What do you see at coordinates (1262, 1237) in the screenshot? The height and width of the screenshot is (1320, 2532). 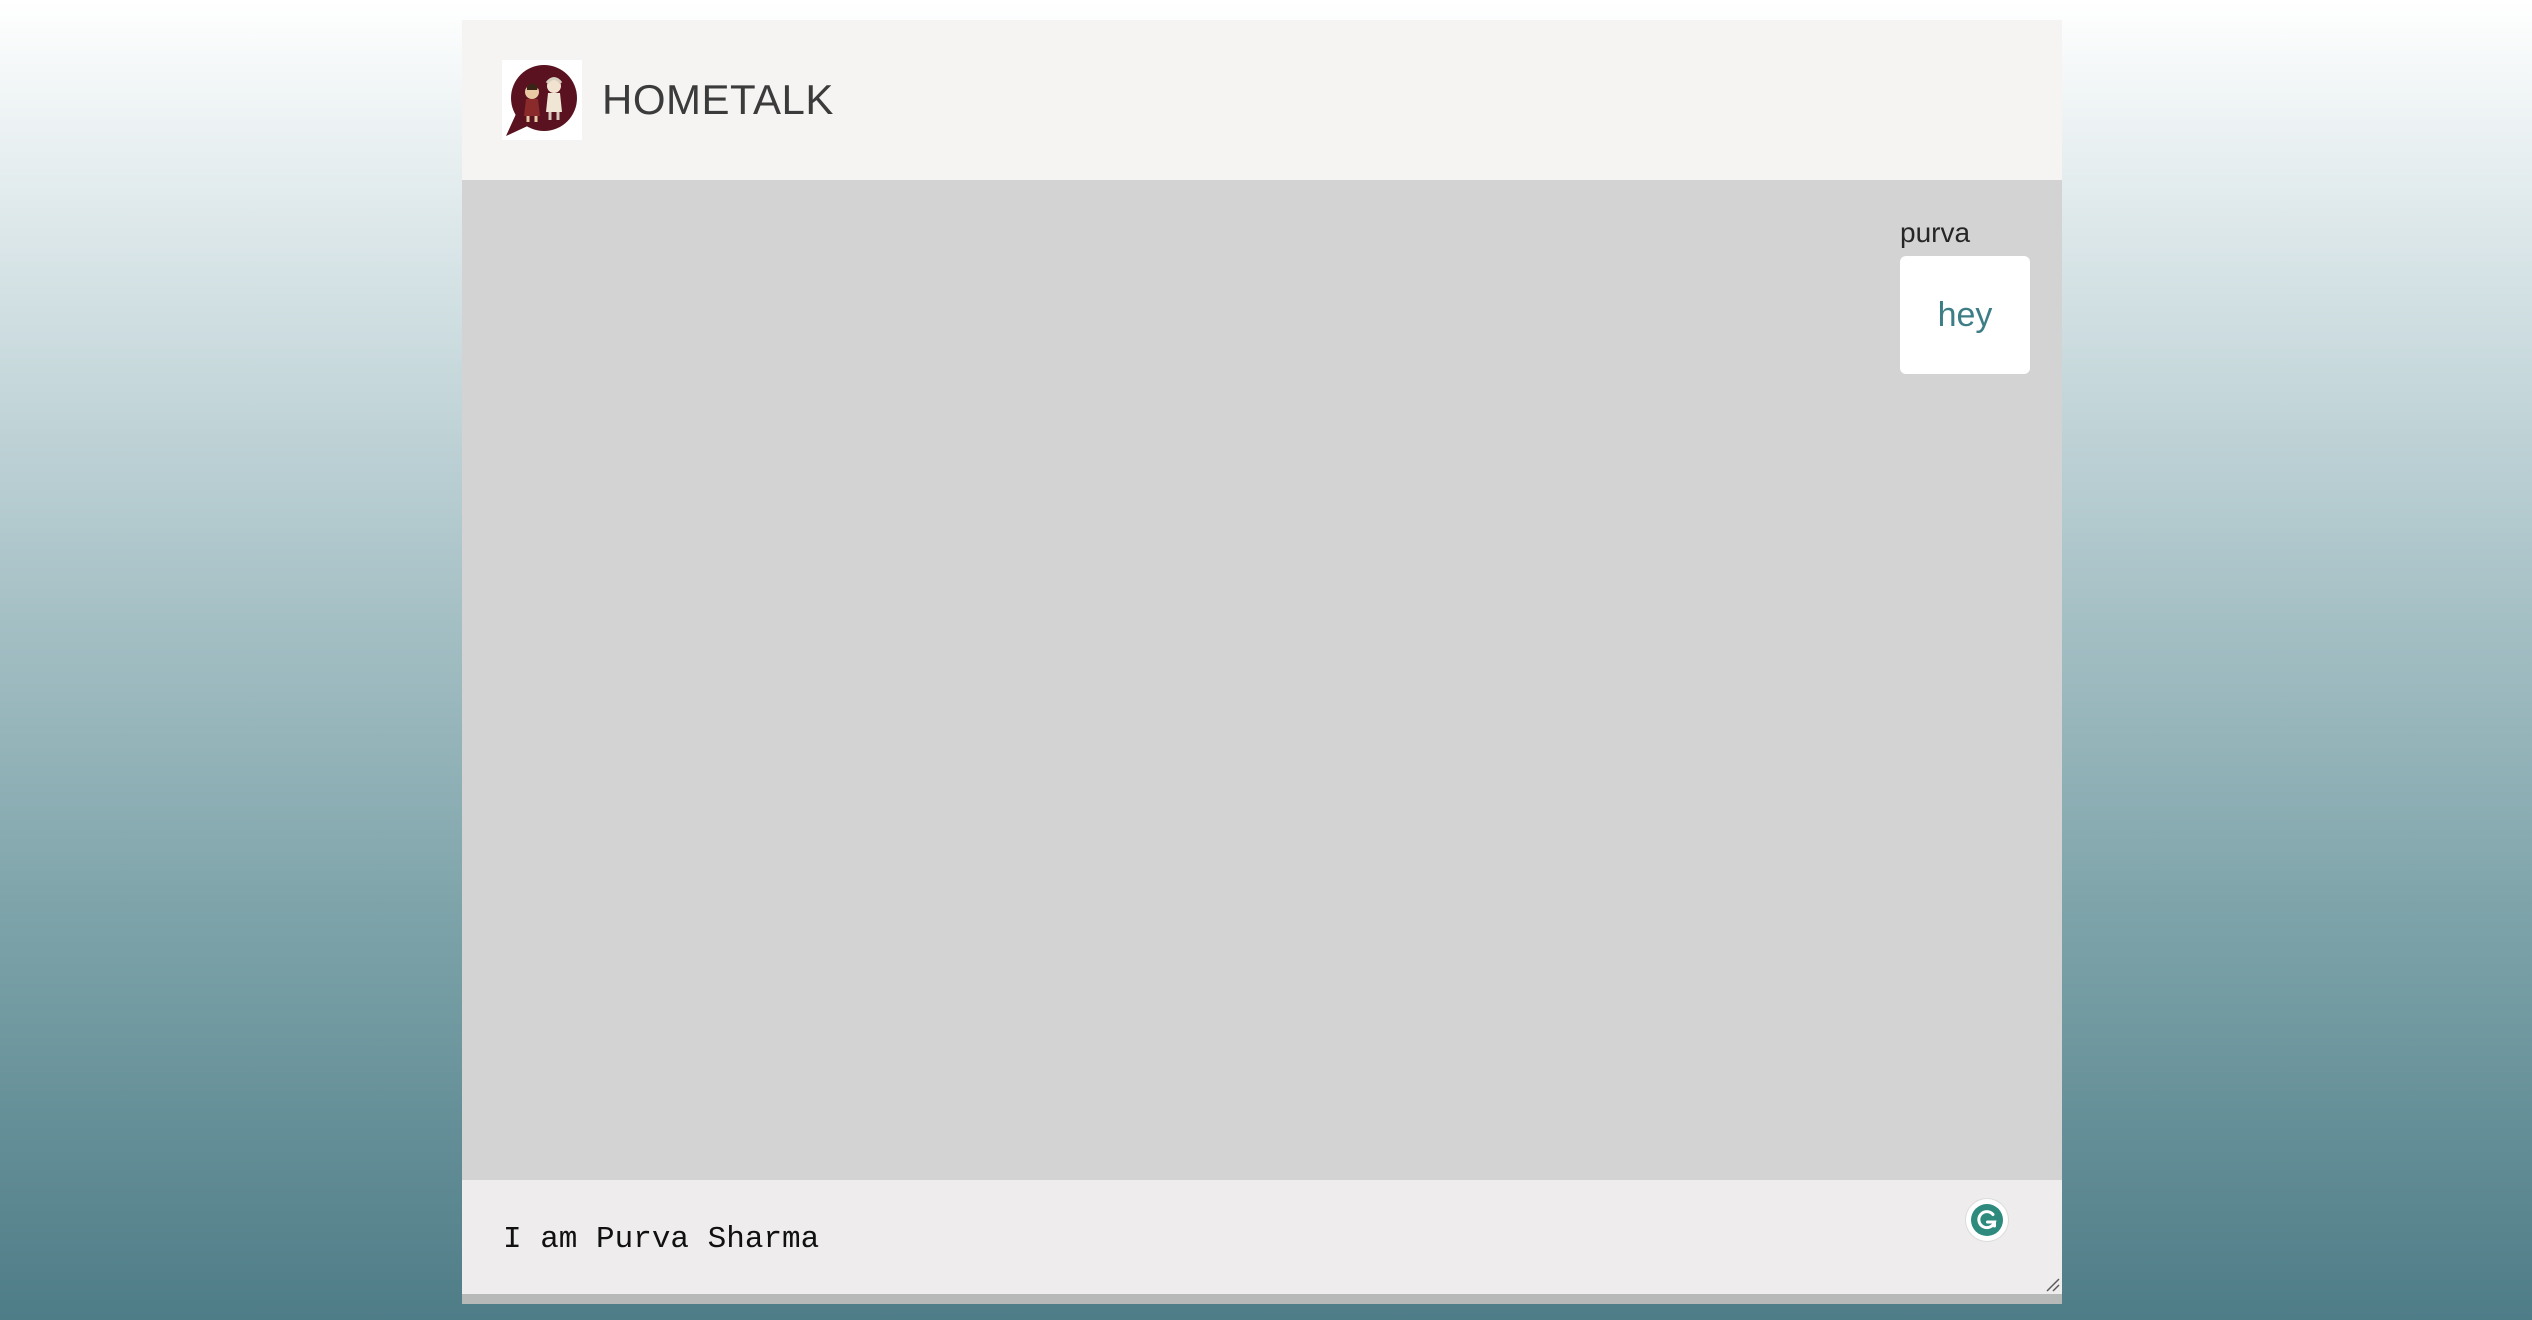 I see `message-input-field: I am Purva Sharma` at bounding box center [1262, 1237].